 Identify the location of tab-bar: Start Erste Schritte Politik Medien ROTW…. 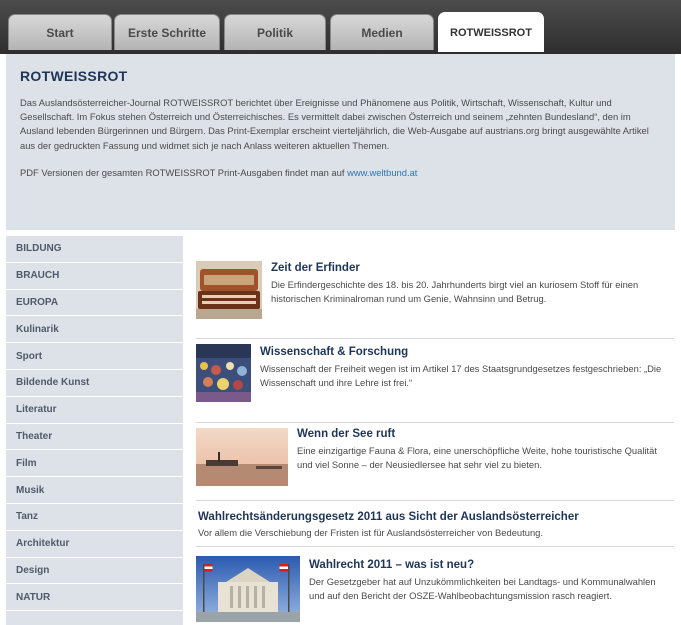
(340, 27).